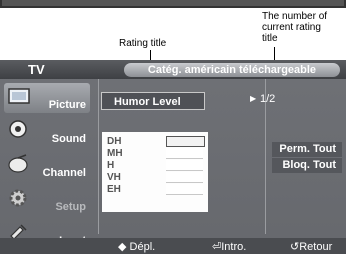  Describe the element at coordinates (307, 165) in the screenshot. I see `block-all-button: Bloq. Tout` at that location.